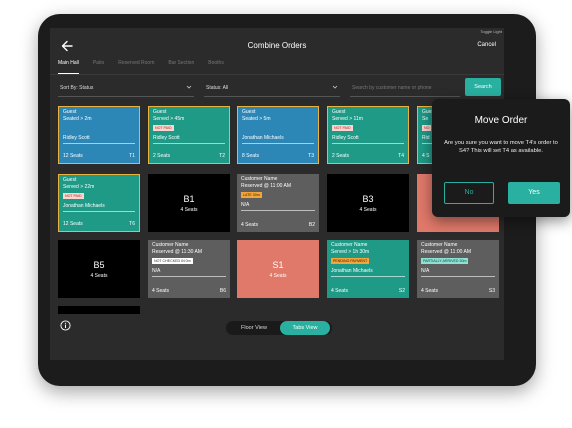 This screenshot has width=572, height=428. What do you see at coordinates (65, 325) in the screenshot?
I see `info-icon` at bounding box center [65, 325].